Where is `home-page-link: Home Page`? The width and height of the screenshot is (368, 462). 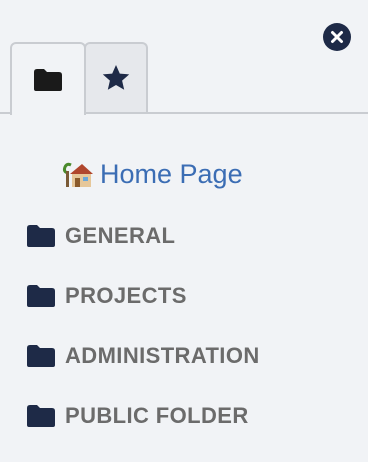 home-page-link: Home Page is located at coordinates (152, 174).